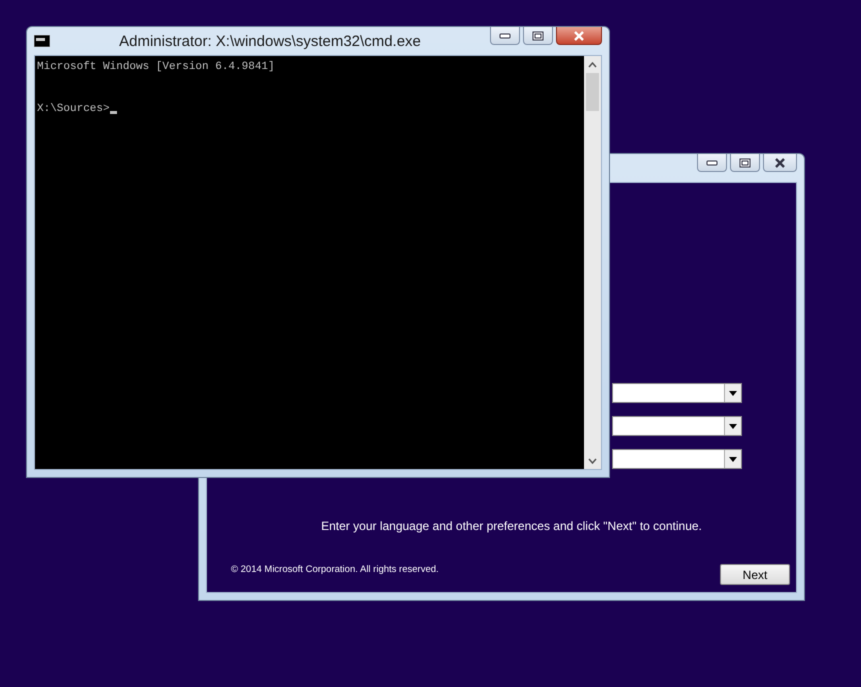 The width and height of the screenshot is (861, 687). What do you see at coordinates (73, 109) in the screenshot?
I see `command-prompt: X:\Sources>` at bounding box center [73, 109].